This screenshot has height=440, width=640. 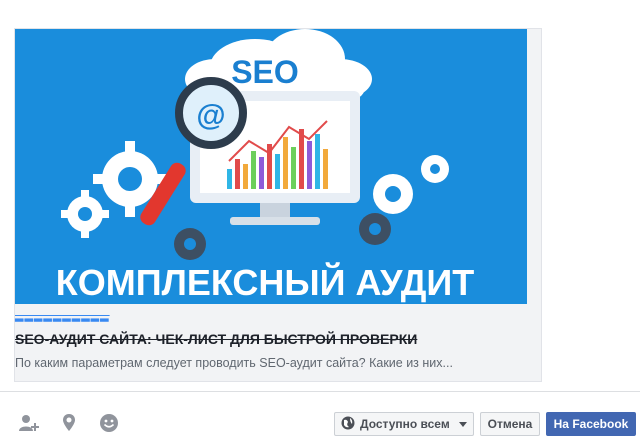 I want to click on at-sign-icon: @, so click(x=210, y=115).